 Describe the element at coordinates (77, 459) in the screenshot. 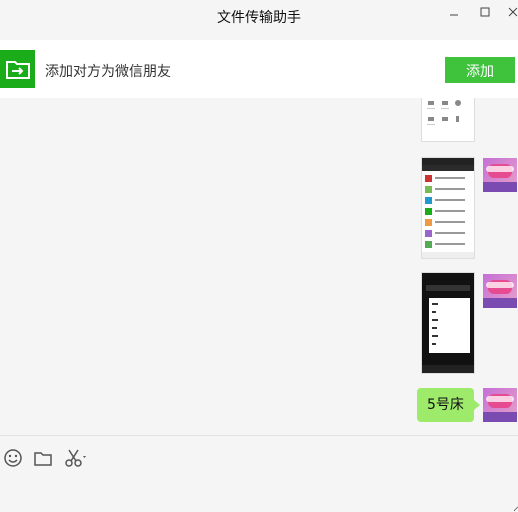

I see `scissors-icon` at that location.